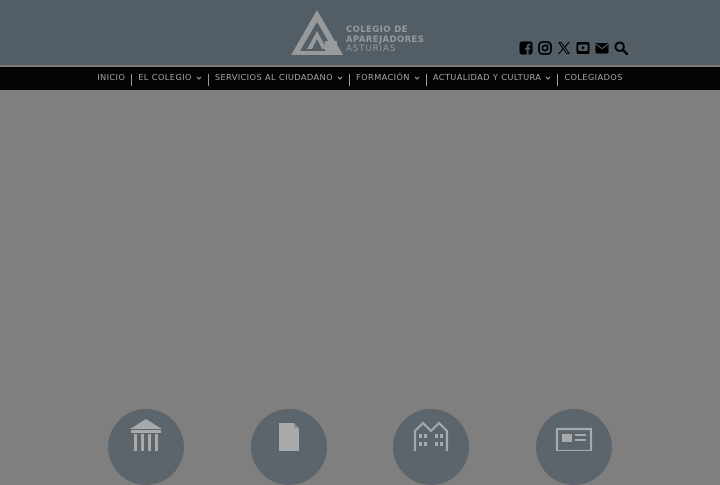 This screenshot has height=485, width=720. What do you see at coordinates (573, 48) in the screenshot?
I see `social-links` at bounding box center [573, 48].